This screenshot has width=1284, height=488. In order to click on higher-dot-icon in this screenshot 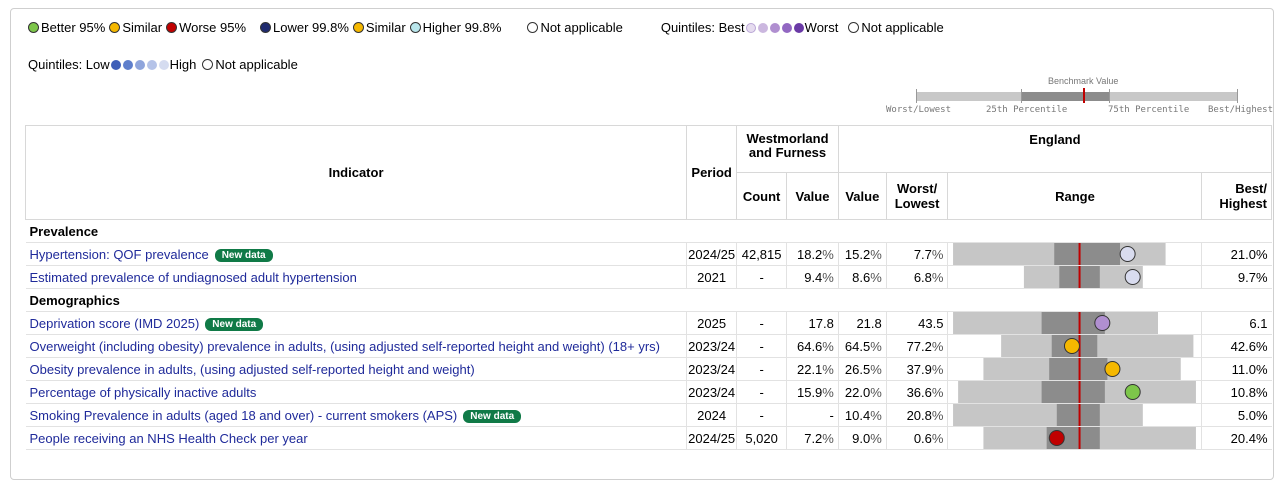, I will do `click(415, 27)`.